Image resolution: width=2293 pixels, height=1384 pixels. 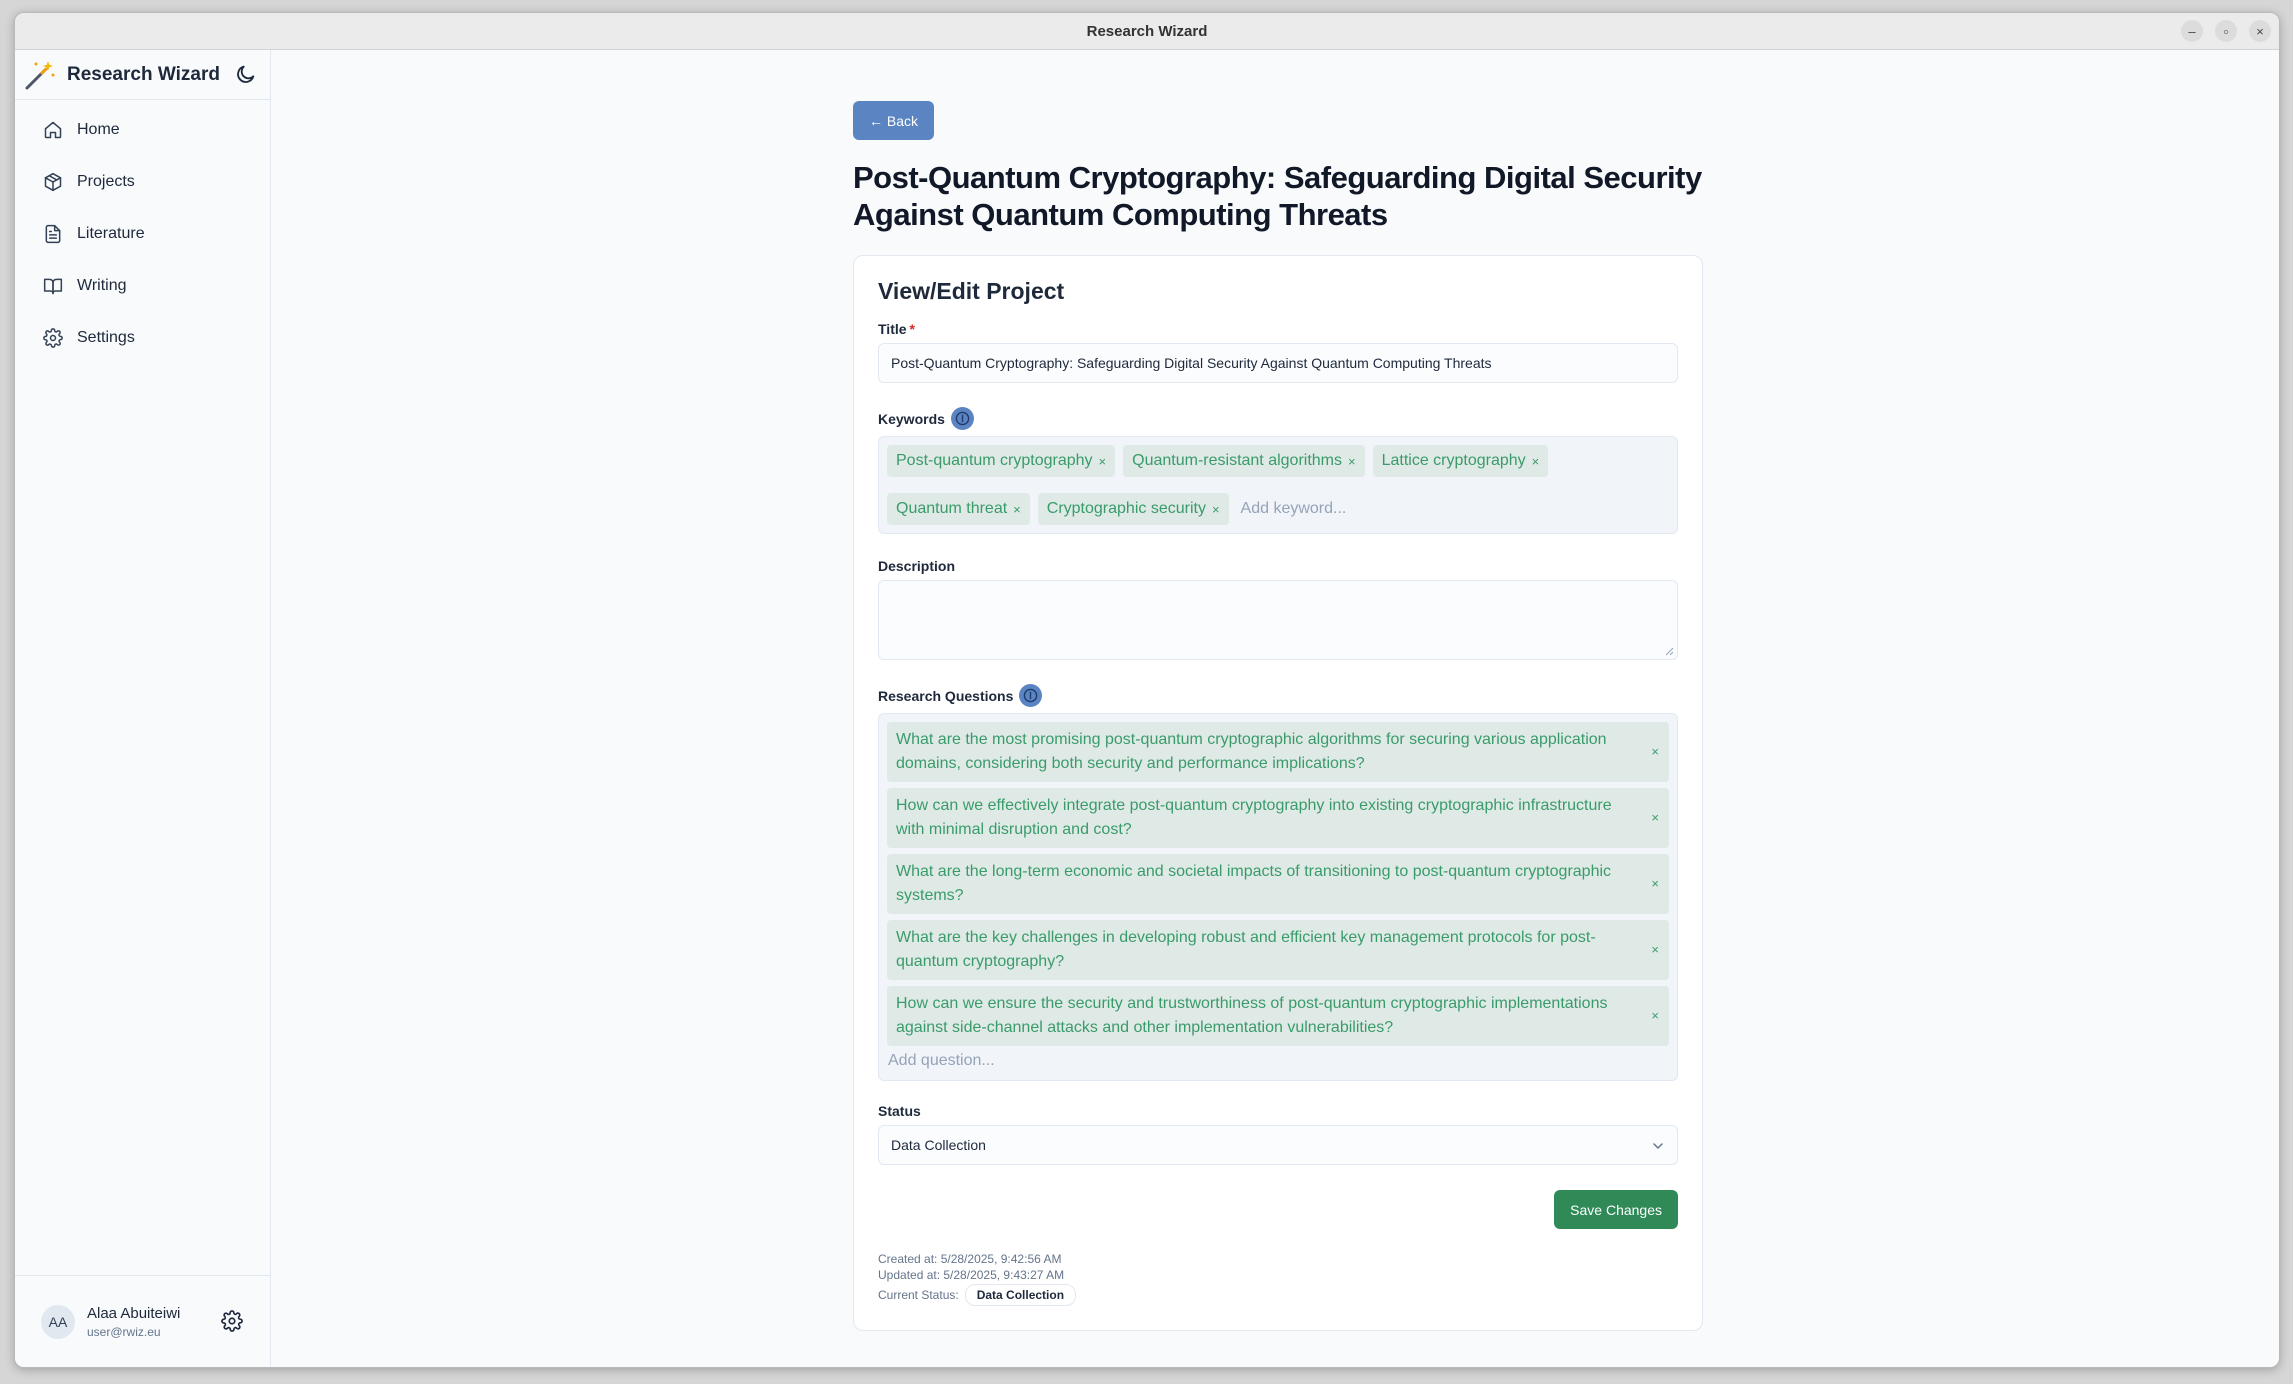 I want to click on resize-handle-icon, so click(x=1669, y=651).